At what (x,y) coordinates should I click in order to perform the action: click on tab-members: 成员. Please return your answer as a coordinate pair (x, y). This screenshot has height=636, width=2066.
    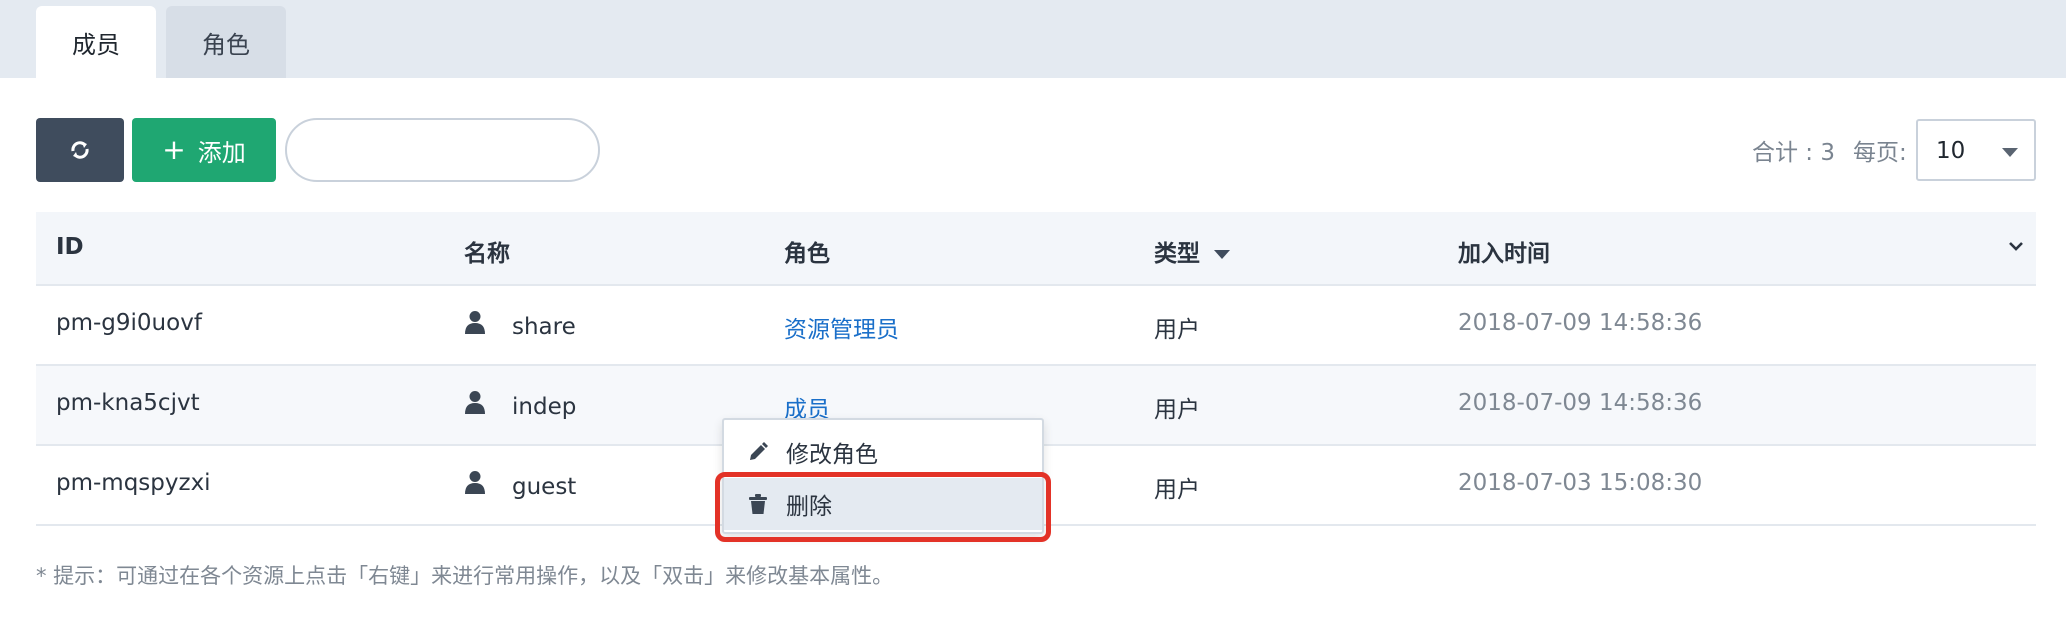
    Looking at the image, I should click on (96, 42).